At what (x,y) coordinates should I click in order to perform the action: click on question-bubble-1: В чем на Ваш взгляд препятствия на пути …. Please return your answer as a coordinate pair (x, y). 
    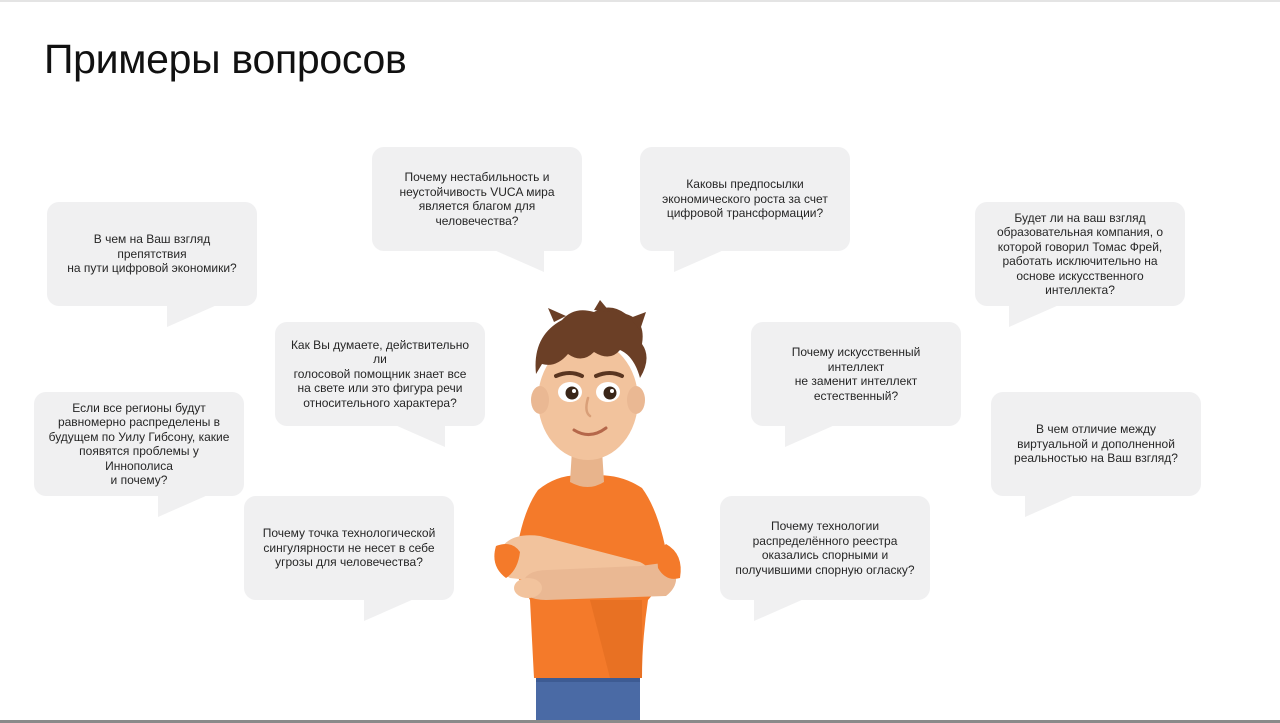
    Looking at the image, I should click on (152, 264).